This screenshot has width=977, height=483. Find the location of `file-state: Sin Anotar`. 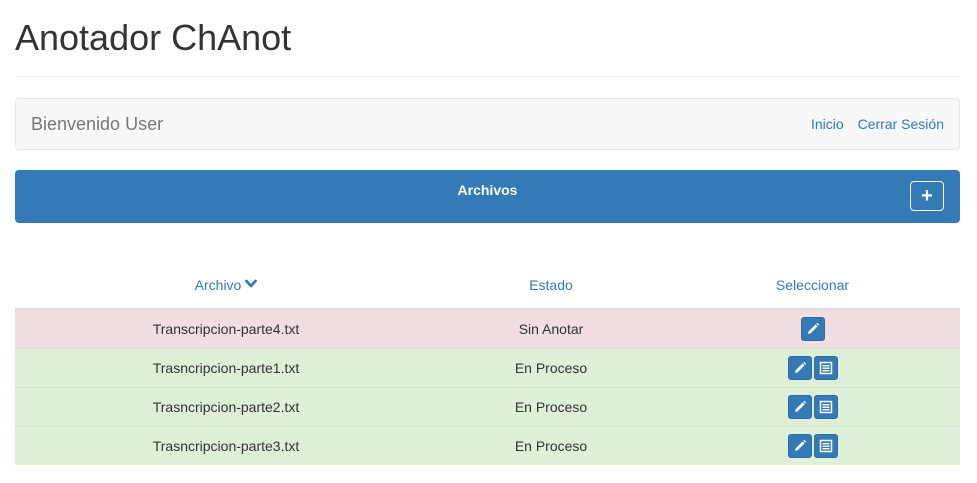

file-state: Sin Anotar is located at coordinates (551, 328).